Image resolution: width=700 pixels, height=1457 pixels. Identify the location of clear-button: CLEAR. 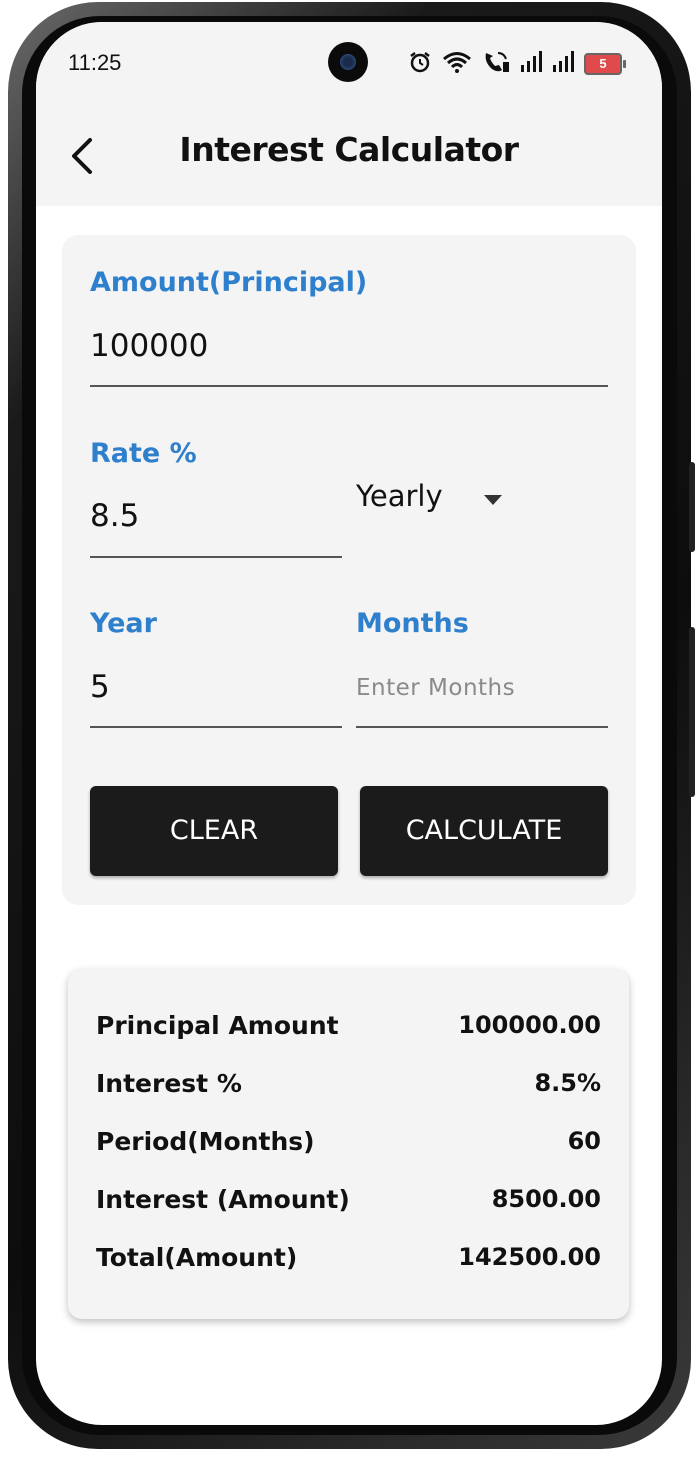
(214, 831).